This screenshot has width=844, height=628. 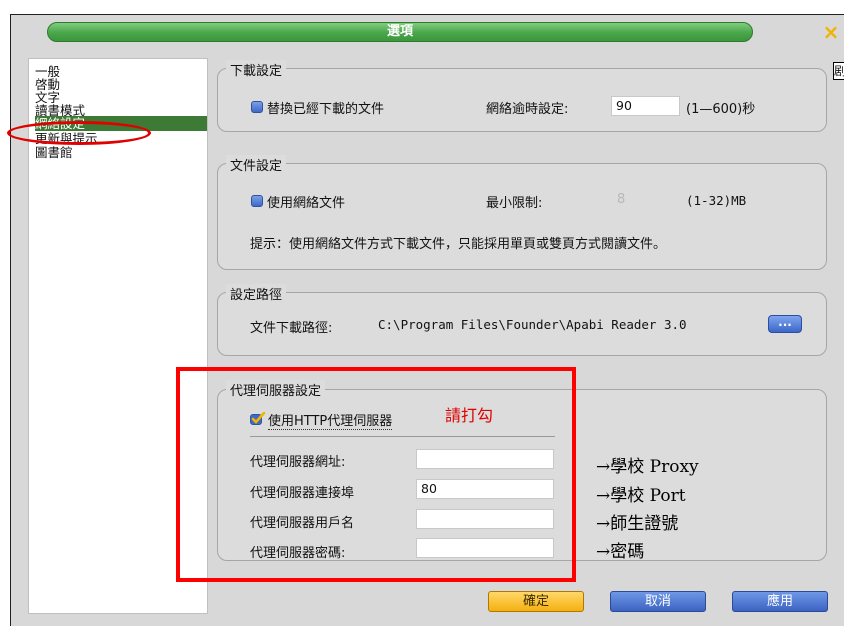 What do you see at coordinates (831, 32) in the screenshot?
I see `close-icon: ×` at bounding box center [831, 32].